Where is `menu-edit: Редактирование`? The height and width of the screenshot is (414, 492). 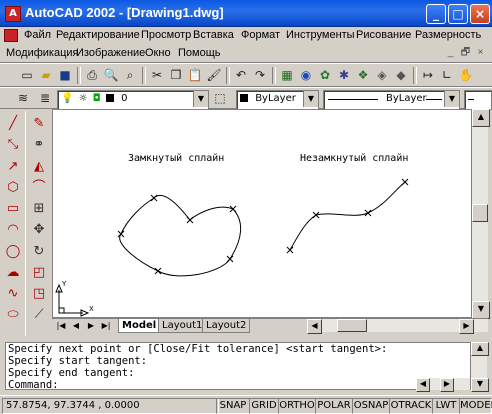 menu-edit: Редактирование is located at coordinates (98, 35).